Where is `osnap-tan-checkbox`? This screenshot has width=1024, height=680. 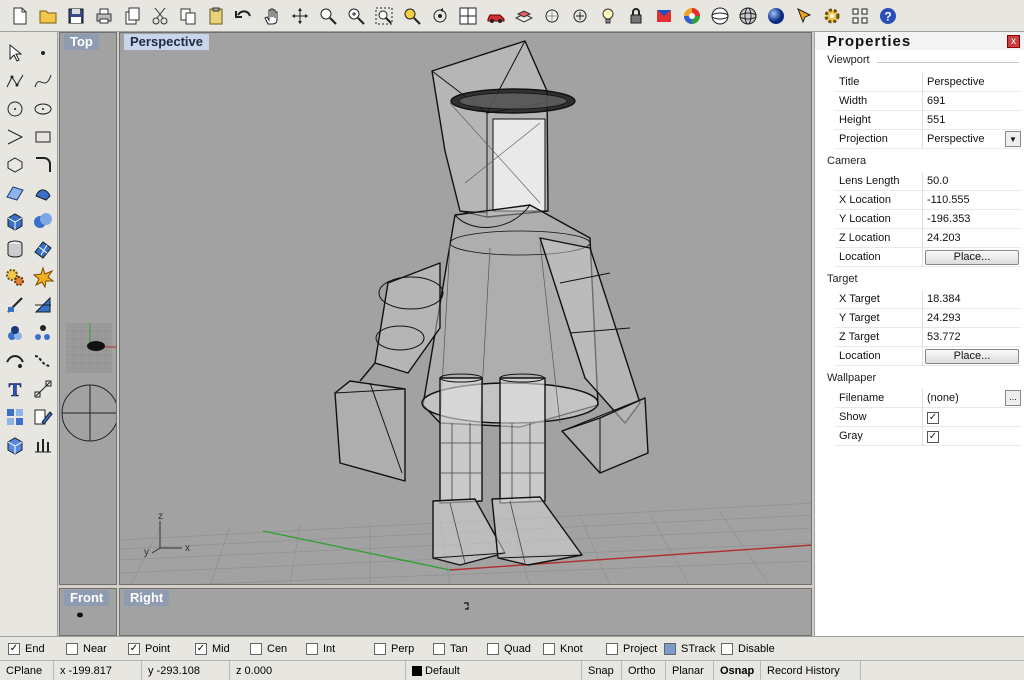 osnap-tan-checkbox is located at coordinates (439, 648).